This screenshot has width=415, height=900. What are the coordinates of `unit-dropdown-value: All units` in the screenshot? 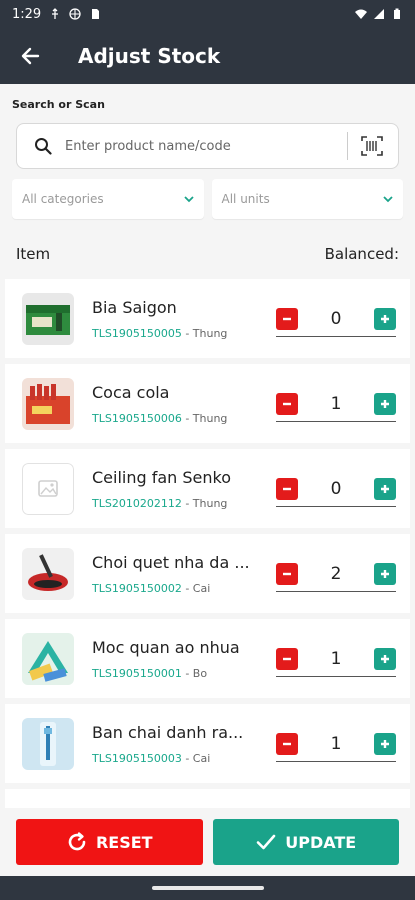 It's located at (245, 199).